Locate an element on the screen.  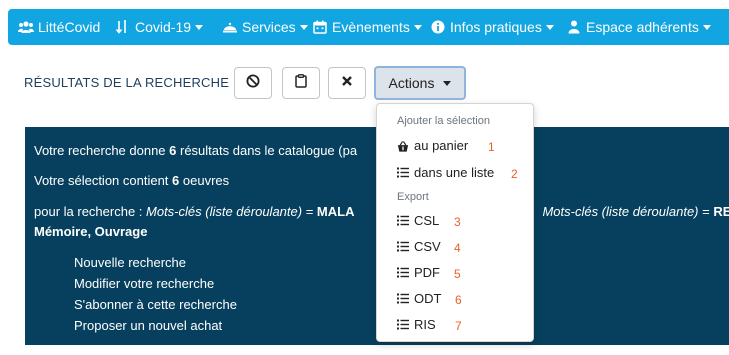
basket-icon is located at coordinates (403, 146).